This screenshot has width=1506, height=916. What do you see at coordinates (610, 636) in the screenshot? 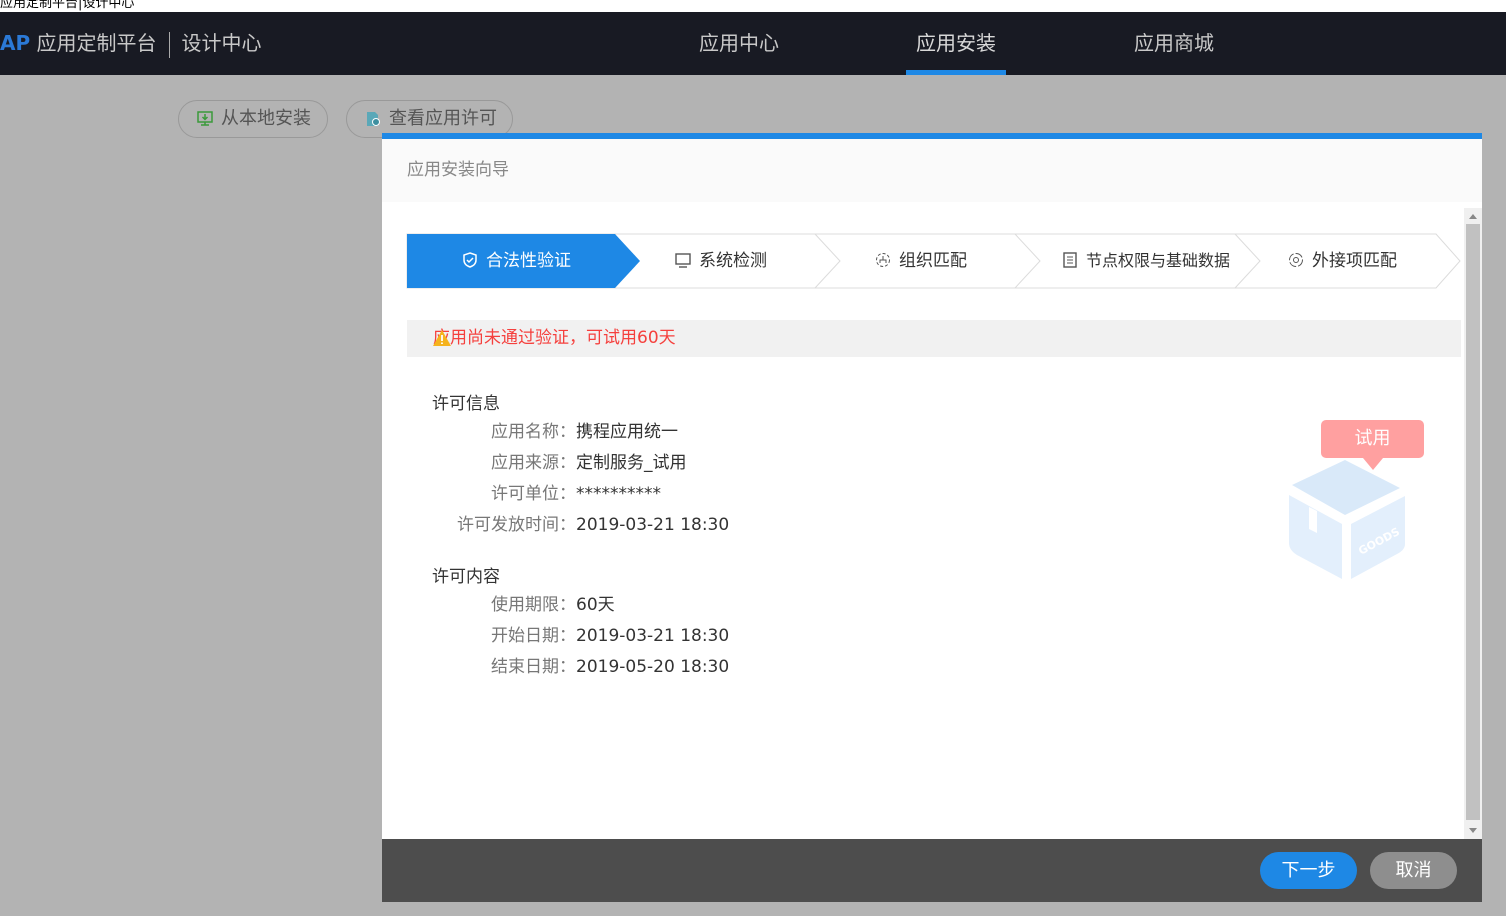
I see `content-row: 开始日期：2019-03-21 18:30` at bounding box center [610, 636].